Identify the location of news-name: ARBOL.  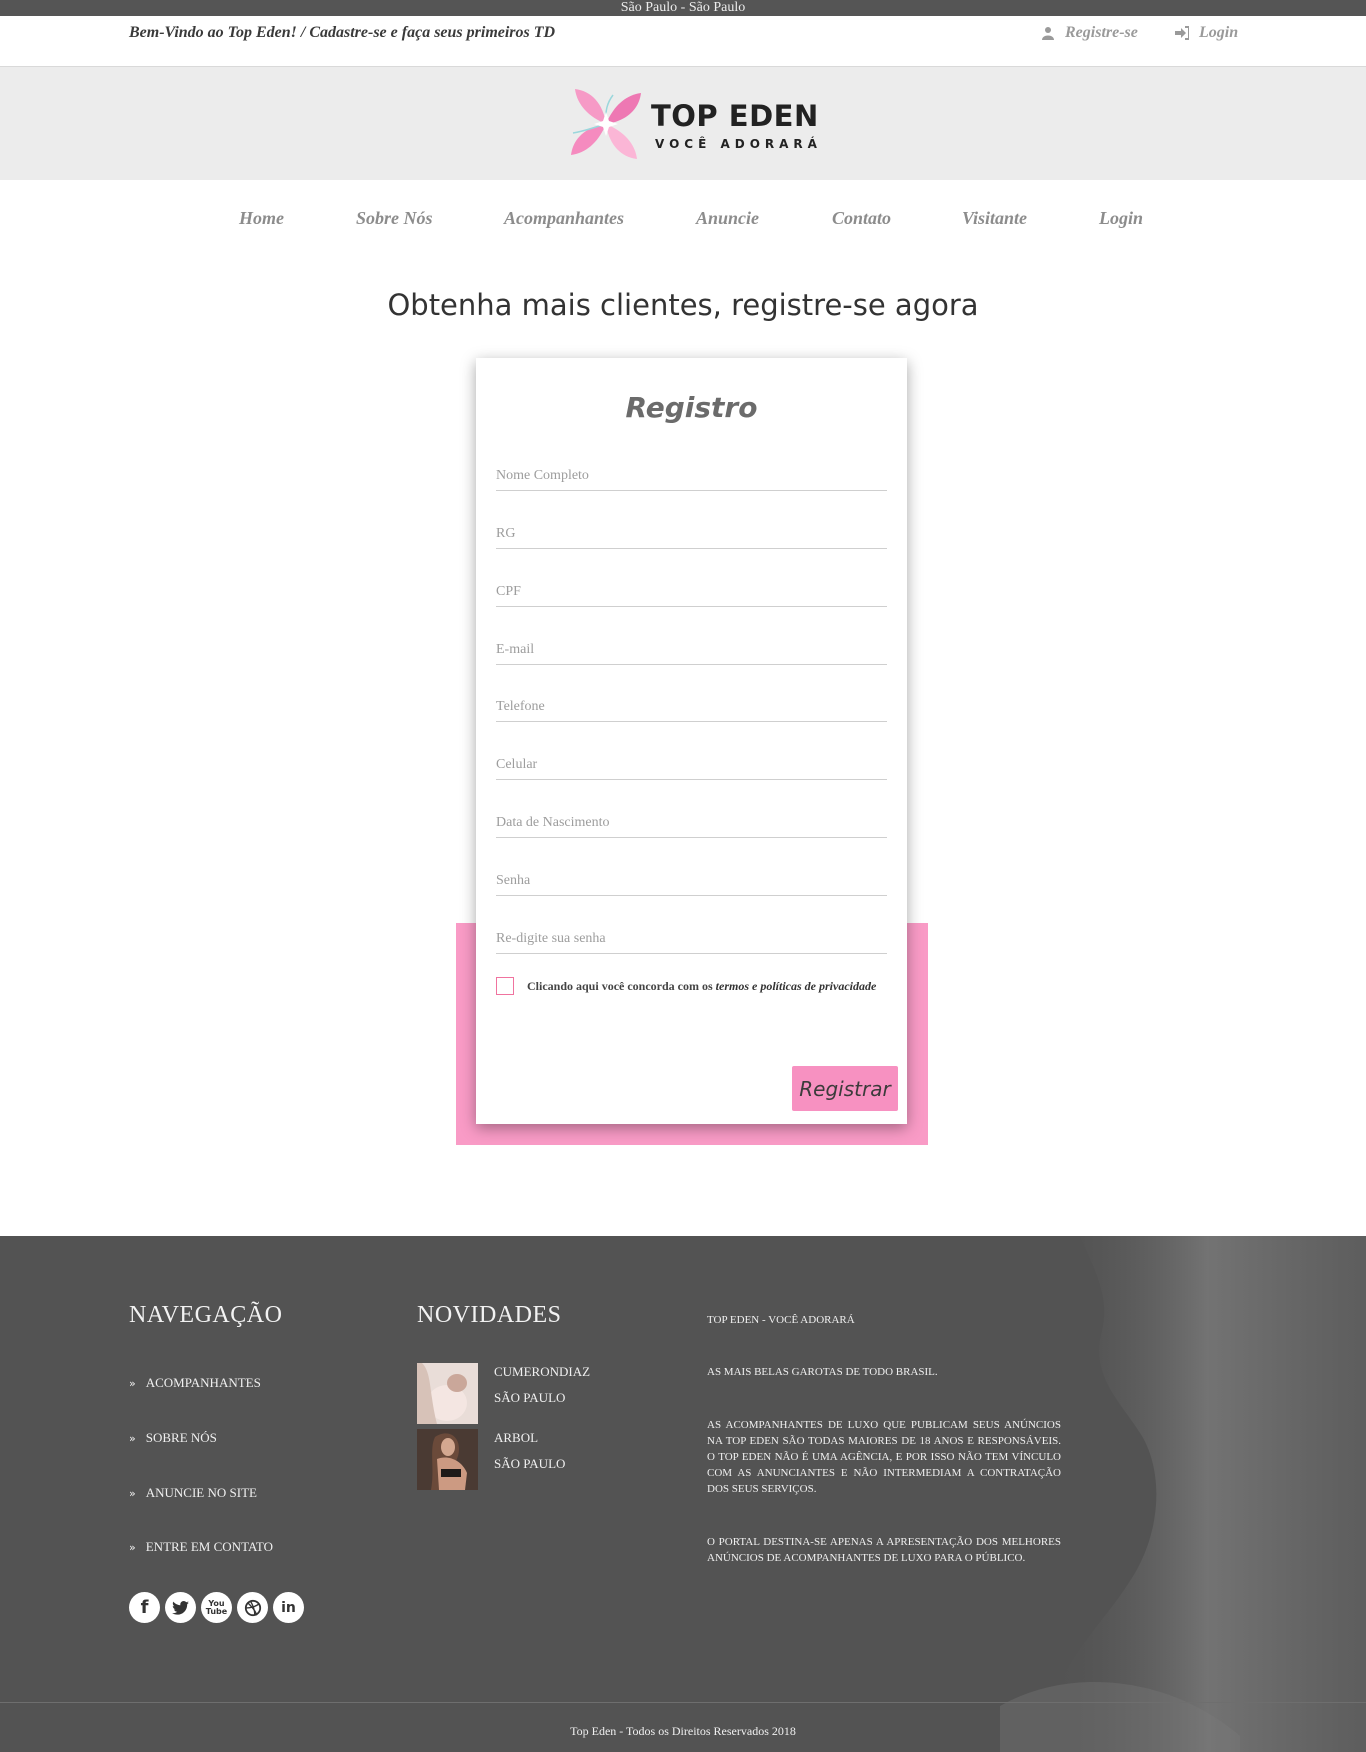
(529, 1438).